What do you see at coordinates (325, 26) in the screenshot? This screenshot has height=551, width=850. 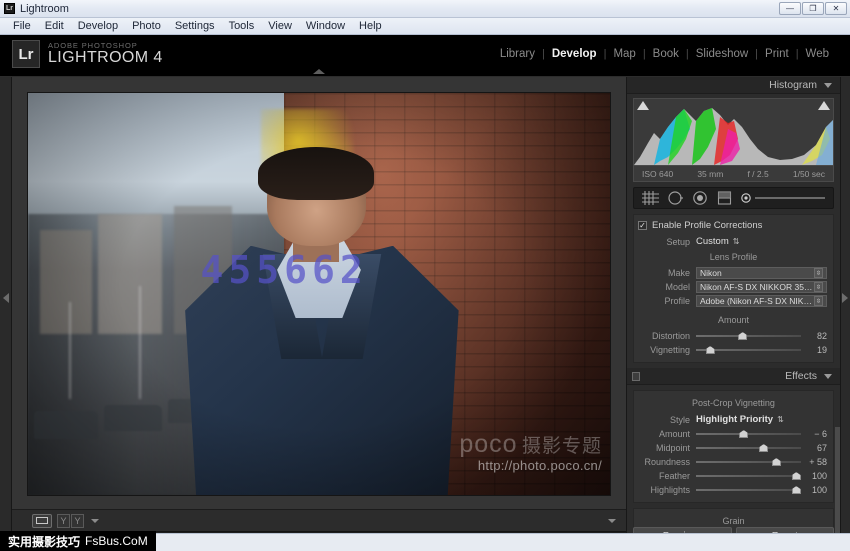 I see `menu-window: Window` at bounding box center [325, 26].